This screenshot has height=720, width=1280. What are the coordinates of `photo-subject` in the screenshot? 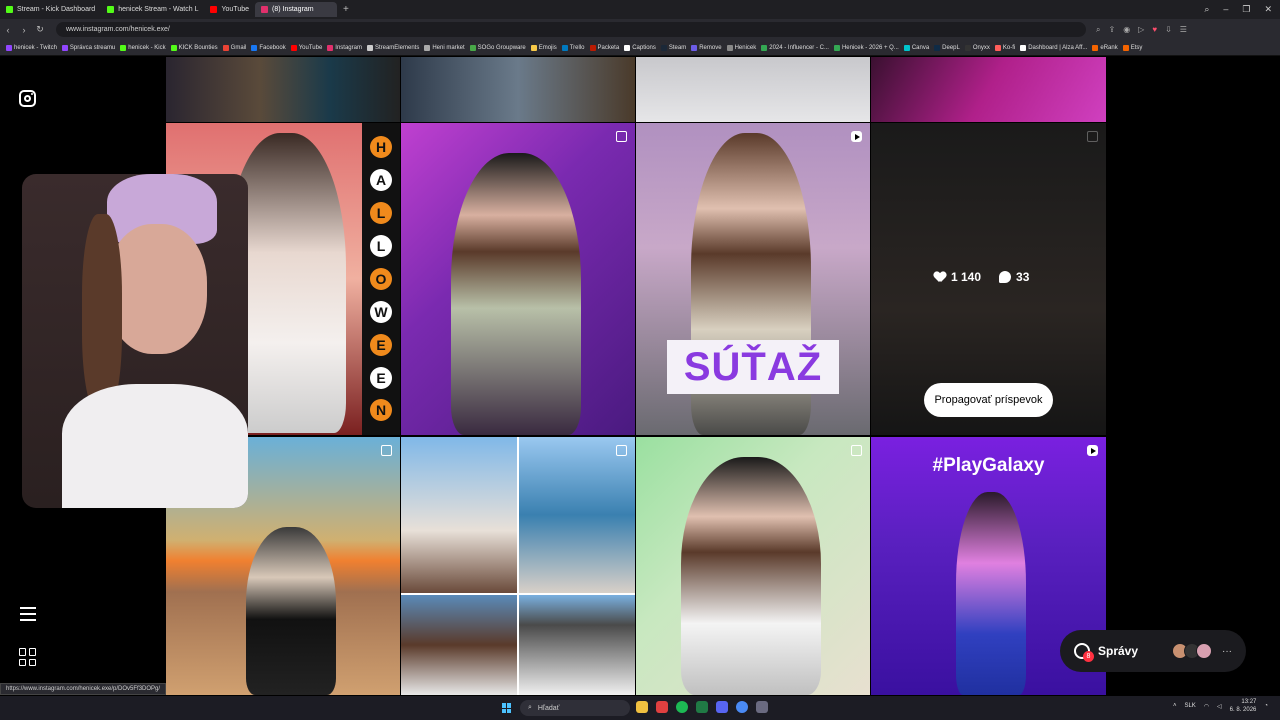 It's located at (291, 611).